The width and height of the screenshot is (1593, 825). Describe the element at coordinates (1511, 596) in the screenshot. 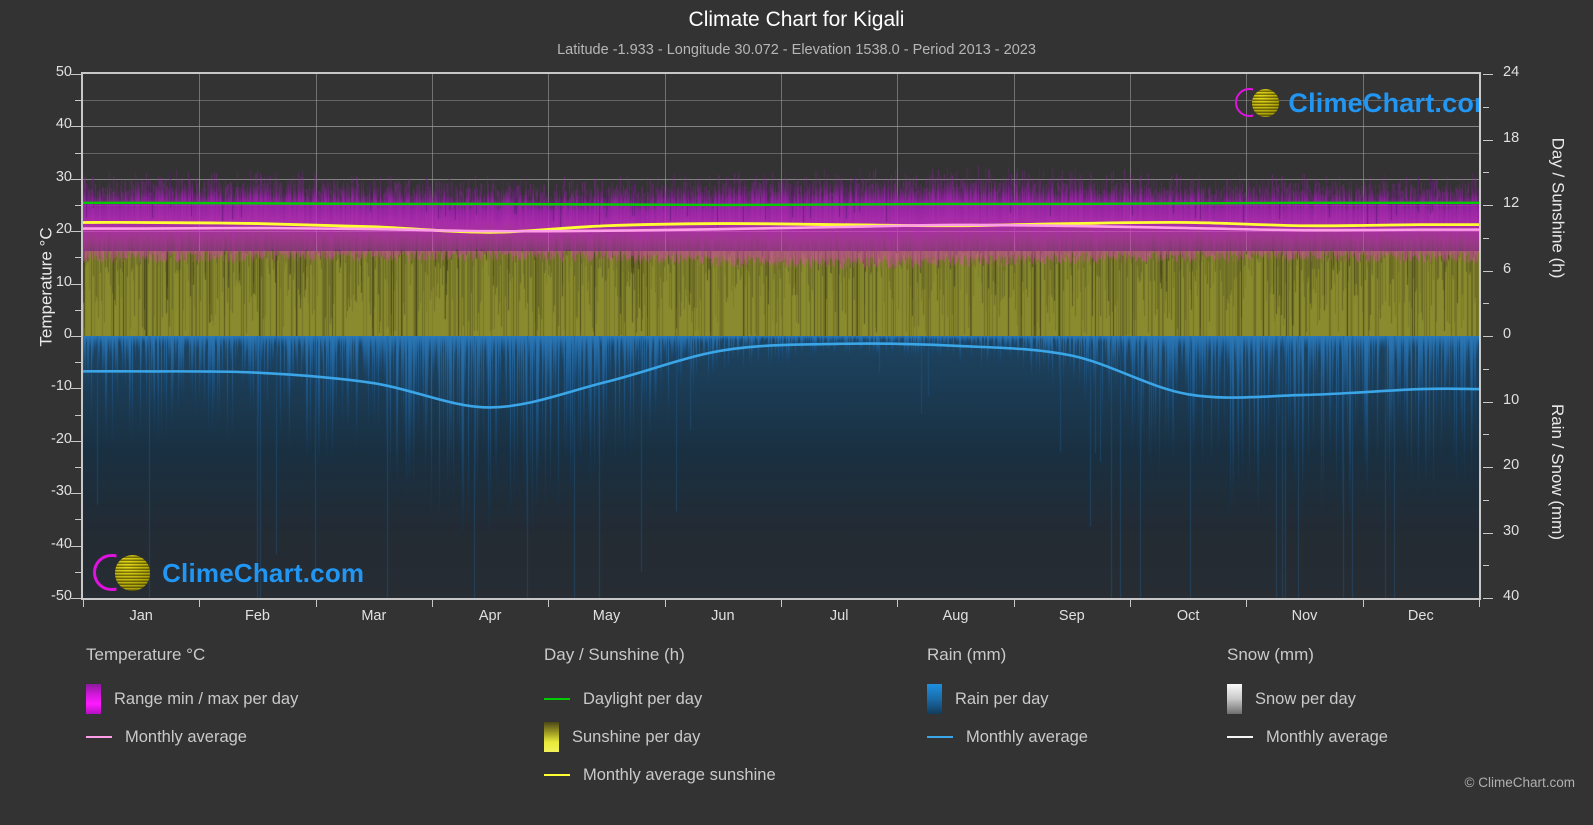

I see `y-axis-right-lower-tick: 40` at that location.